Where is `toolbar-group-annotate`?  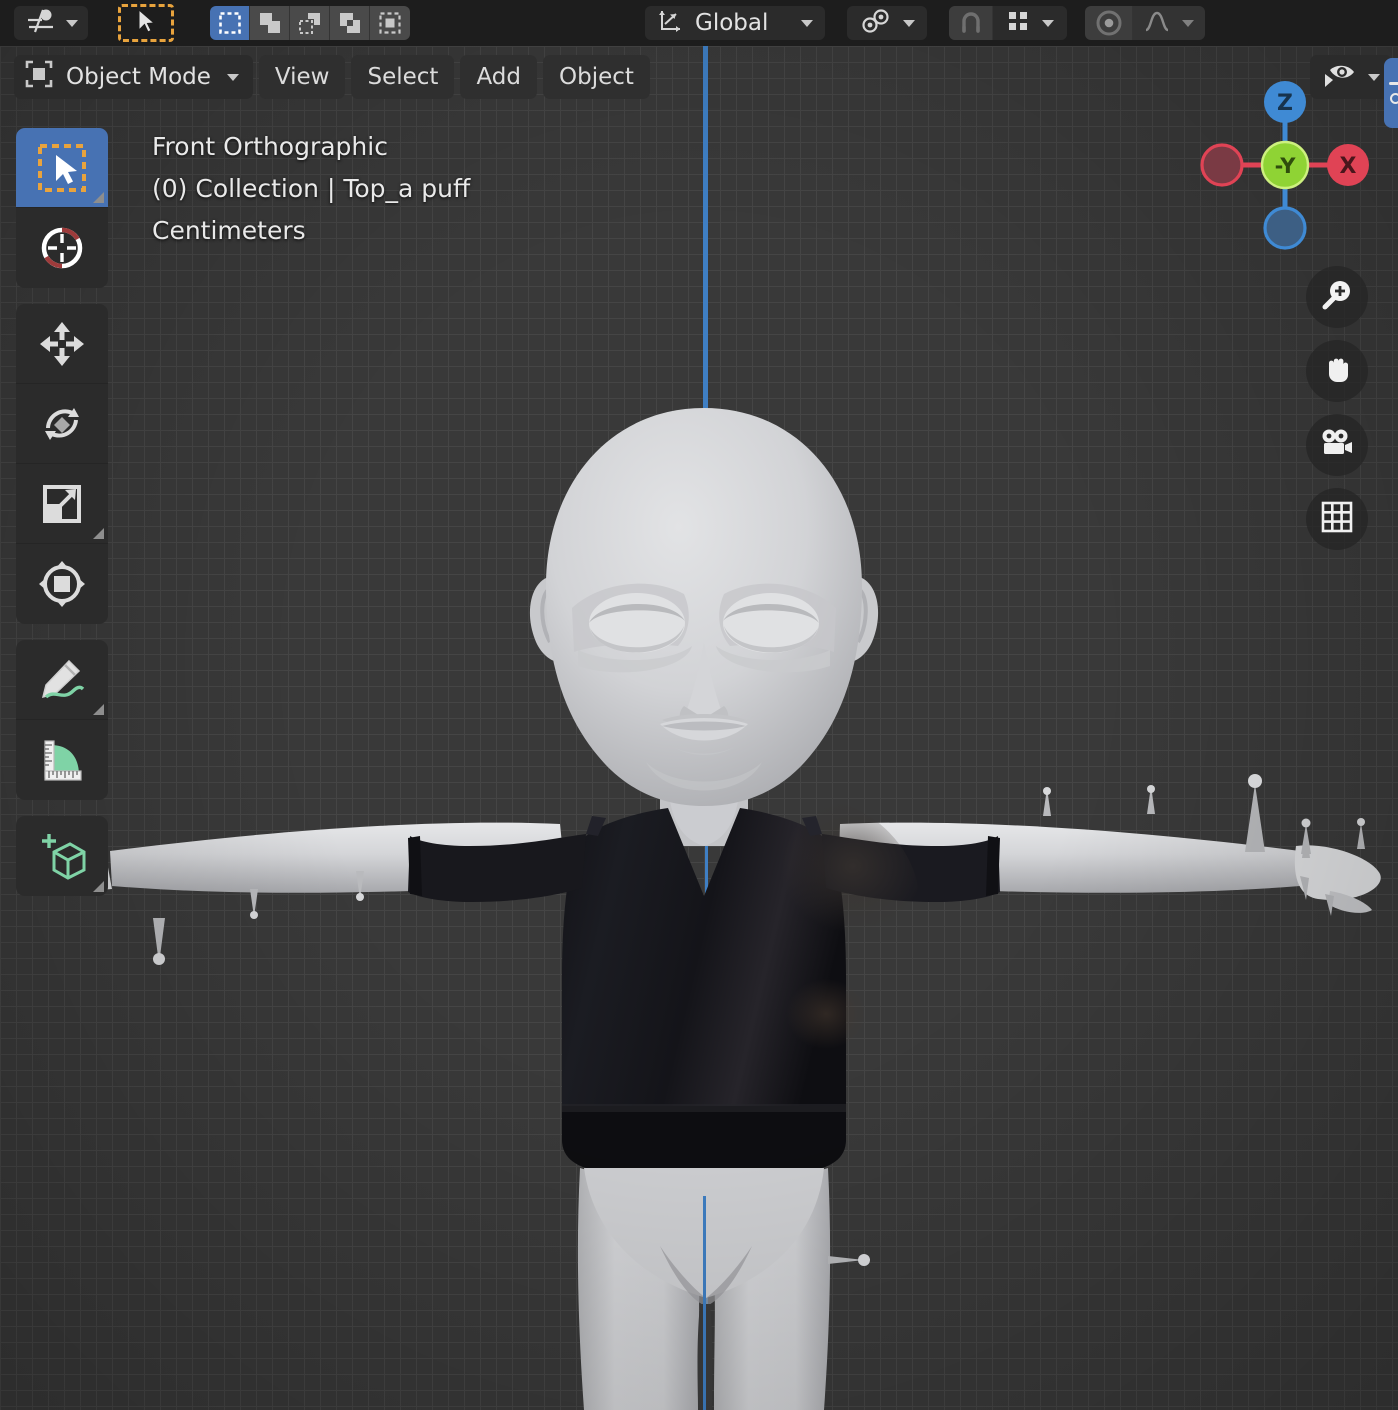
toolbar-group-annotate is located at coordinates (62, 720).